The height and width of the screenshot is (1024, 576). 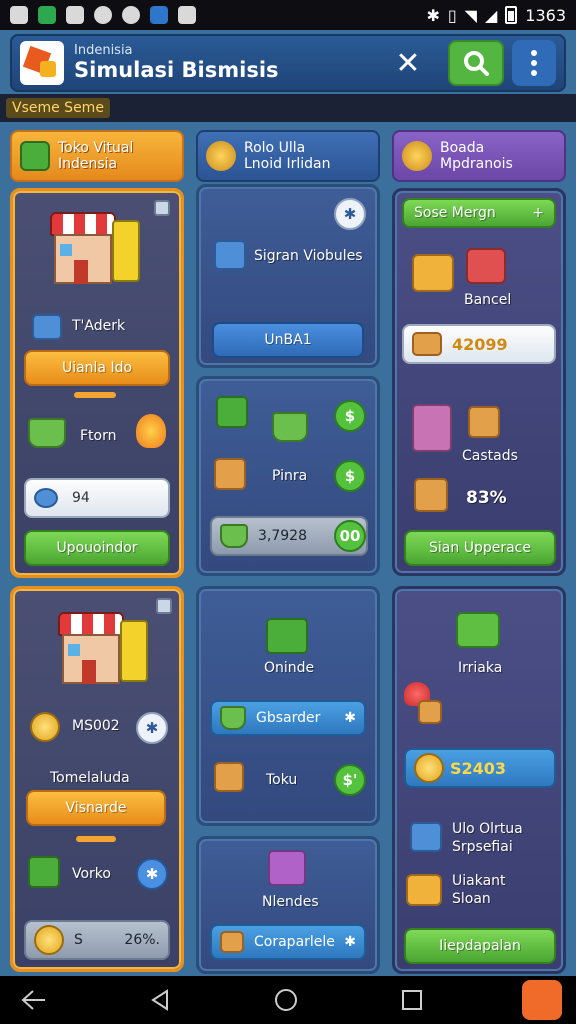 I want to click on unbar-button: UnBA1, so click(x=288, y=340).